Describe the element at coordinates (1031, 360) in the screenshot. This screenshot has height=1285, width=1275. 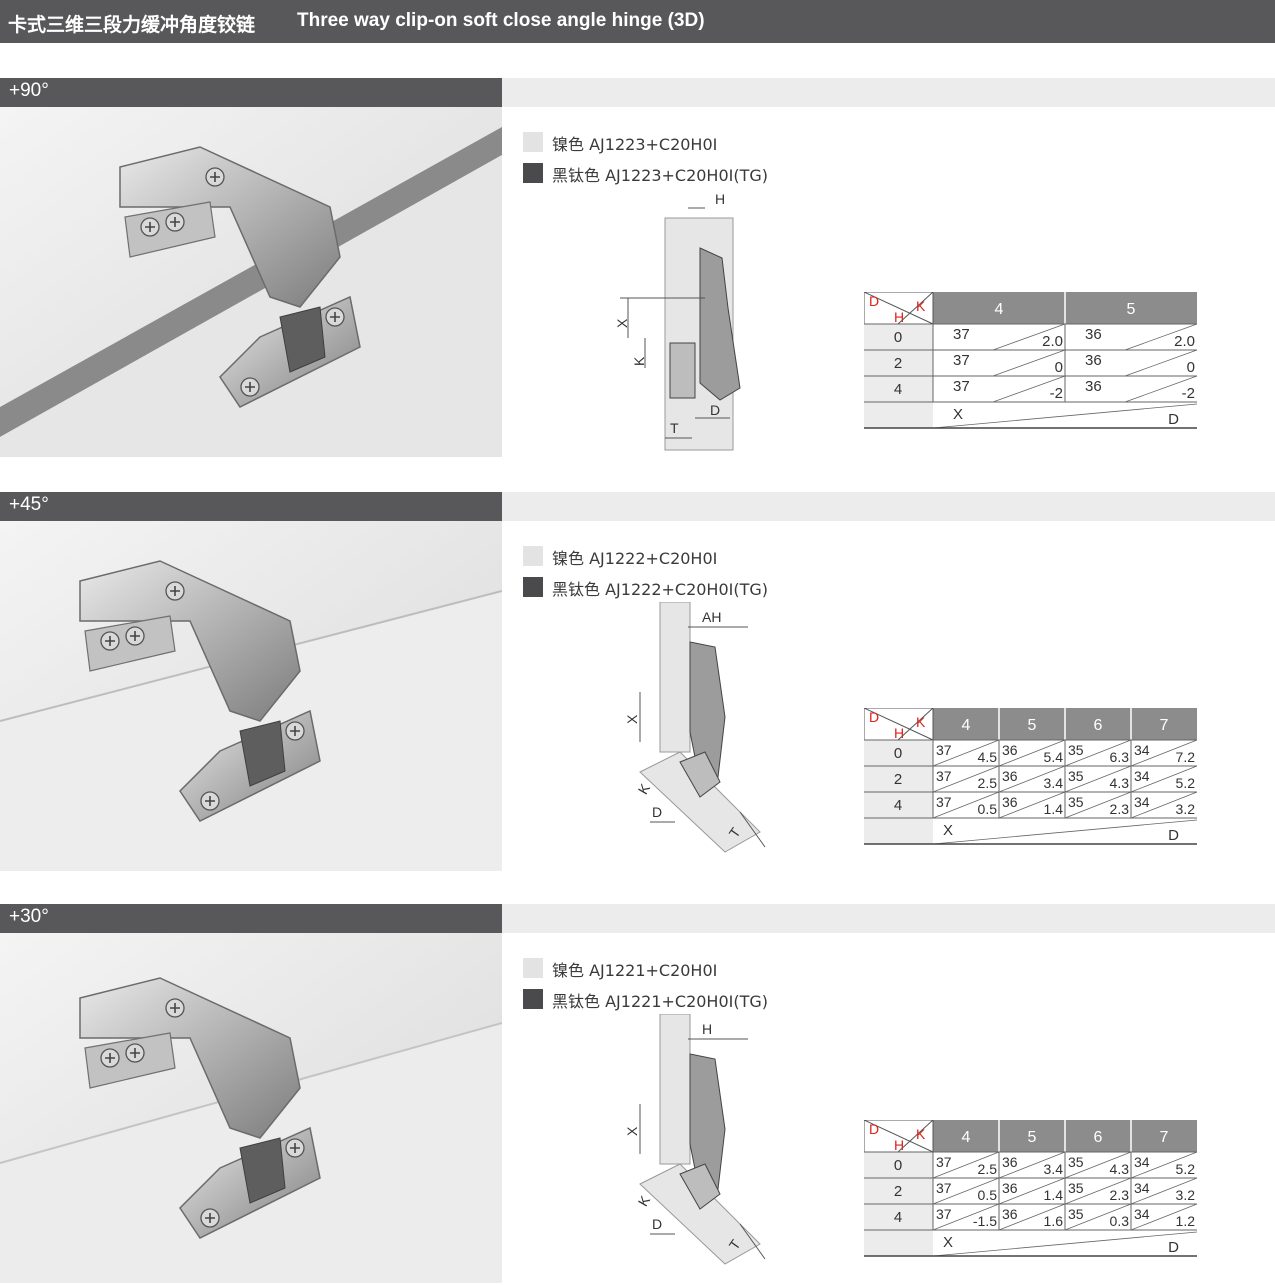
I see `dimension-table: D H K 4 5 0 37 2.0 36 2.0 2 37 0 36 0 4 37 -2 36 -2 X D` at that location.